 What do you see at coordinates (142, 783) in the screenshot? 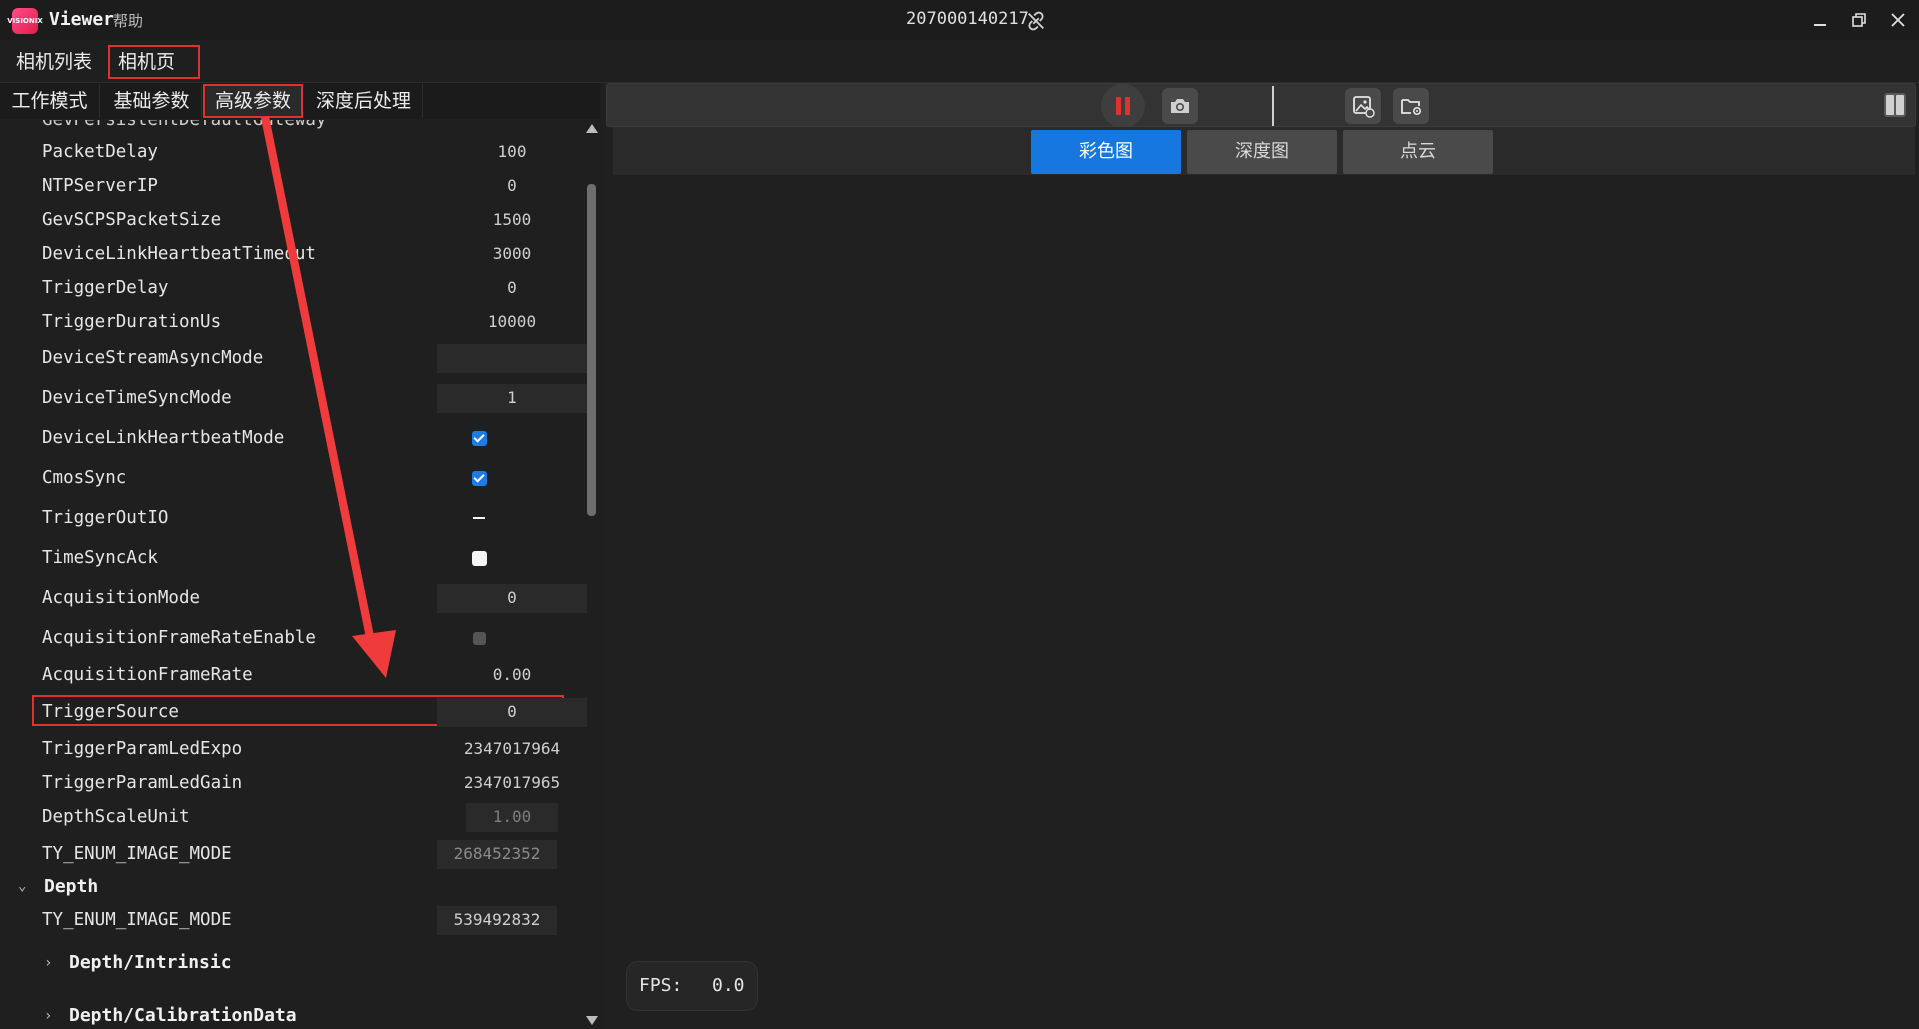
I see `param-name: TriggerParamLedGain` at bounding box center [142, 783].